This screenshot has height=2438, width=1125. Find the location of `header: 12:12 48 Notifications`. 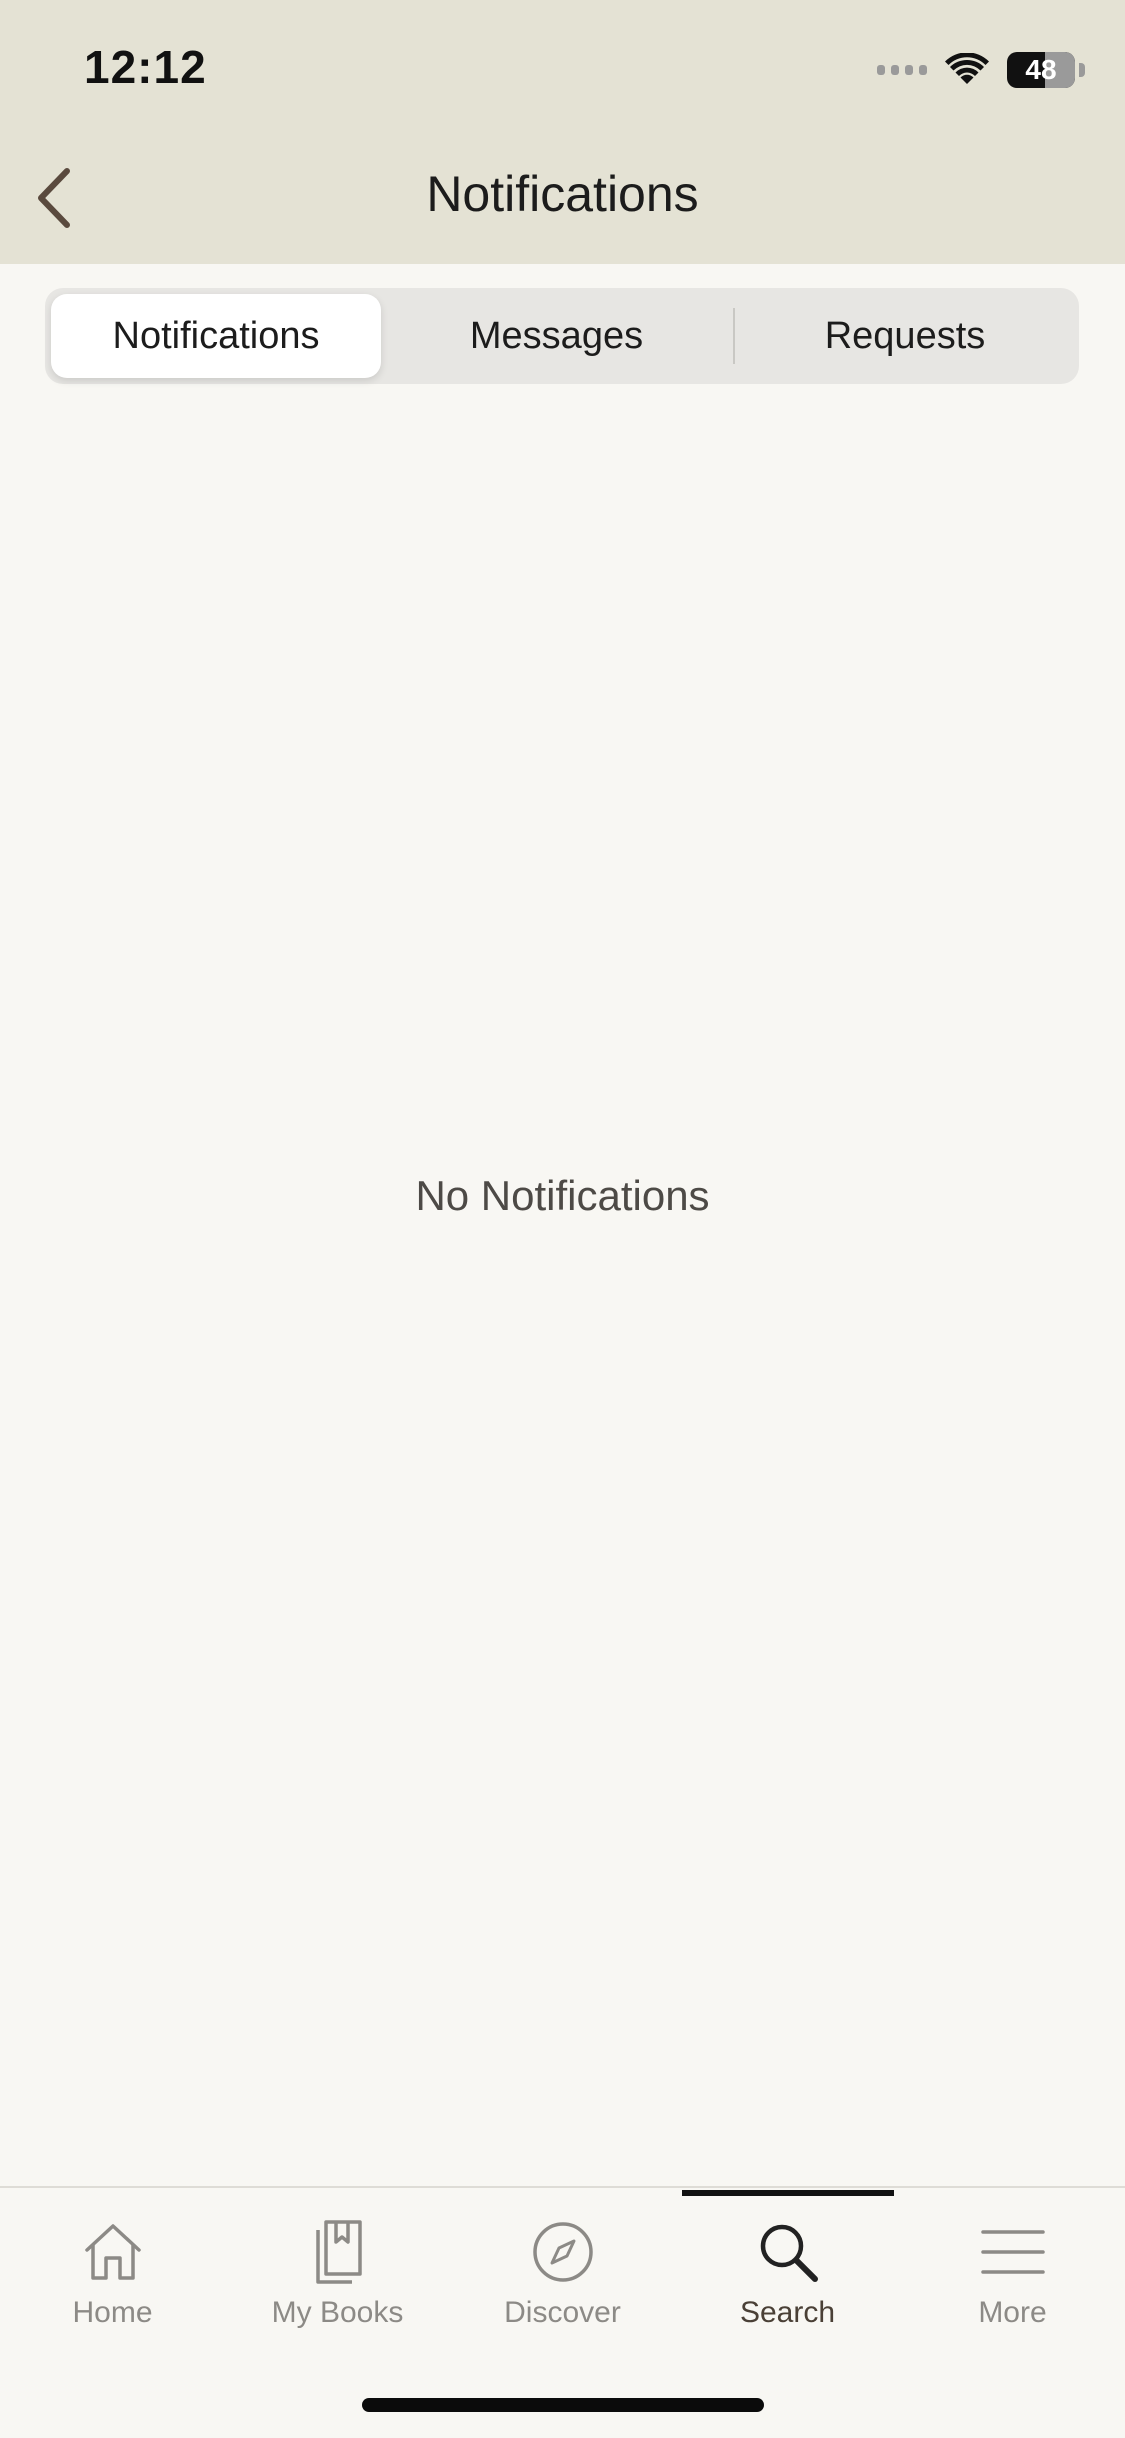

header: 12:12 48 Notifications is located at coordinates (562, 132).